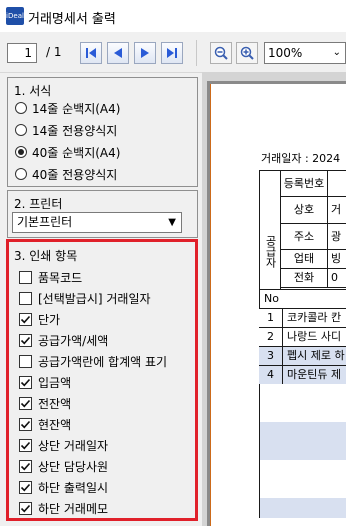 The height and width of the screenshot is (526, 346). I want to click on print-item-label: 현잔액, so click(55, 424).